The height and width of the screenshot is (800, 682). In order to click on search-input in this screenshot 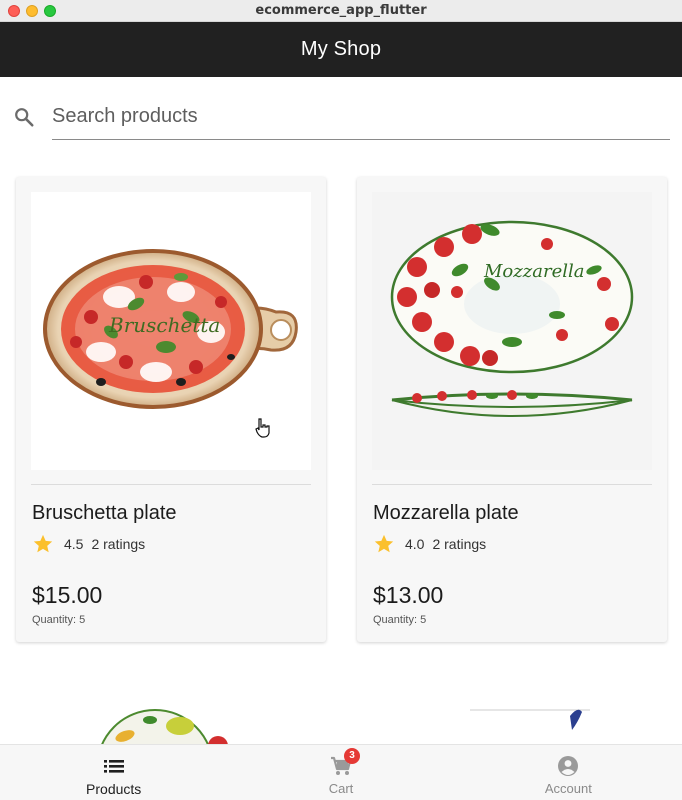, I will do `click(361, 116)`.